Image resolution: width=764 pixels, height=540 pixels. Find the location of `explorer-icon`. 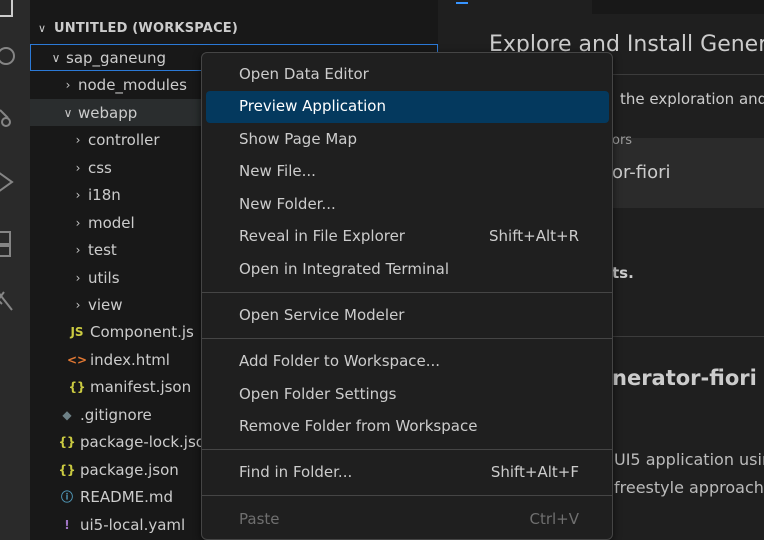

explorer-icon is located at coordinates (15, 13).